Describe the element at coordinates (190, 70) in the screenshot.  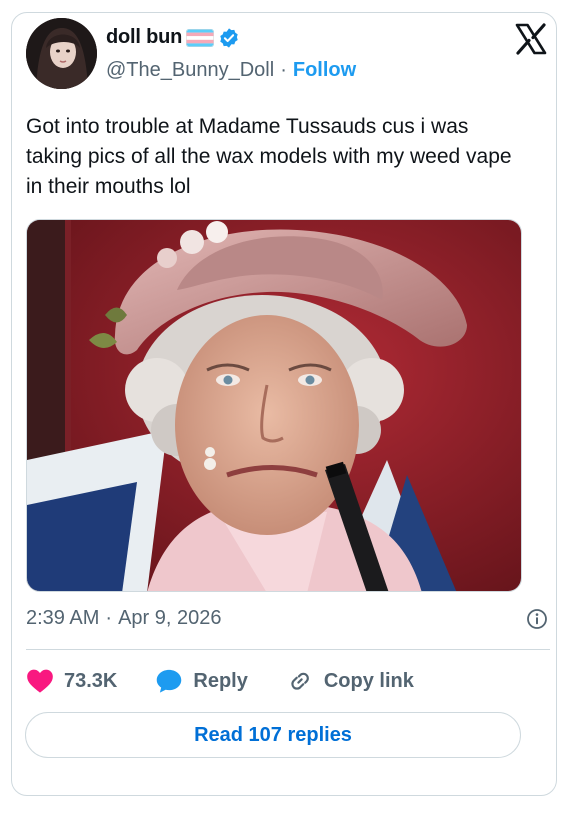
I see `handle: @The_Bunny_Doll` at that location.